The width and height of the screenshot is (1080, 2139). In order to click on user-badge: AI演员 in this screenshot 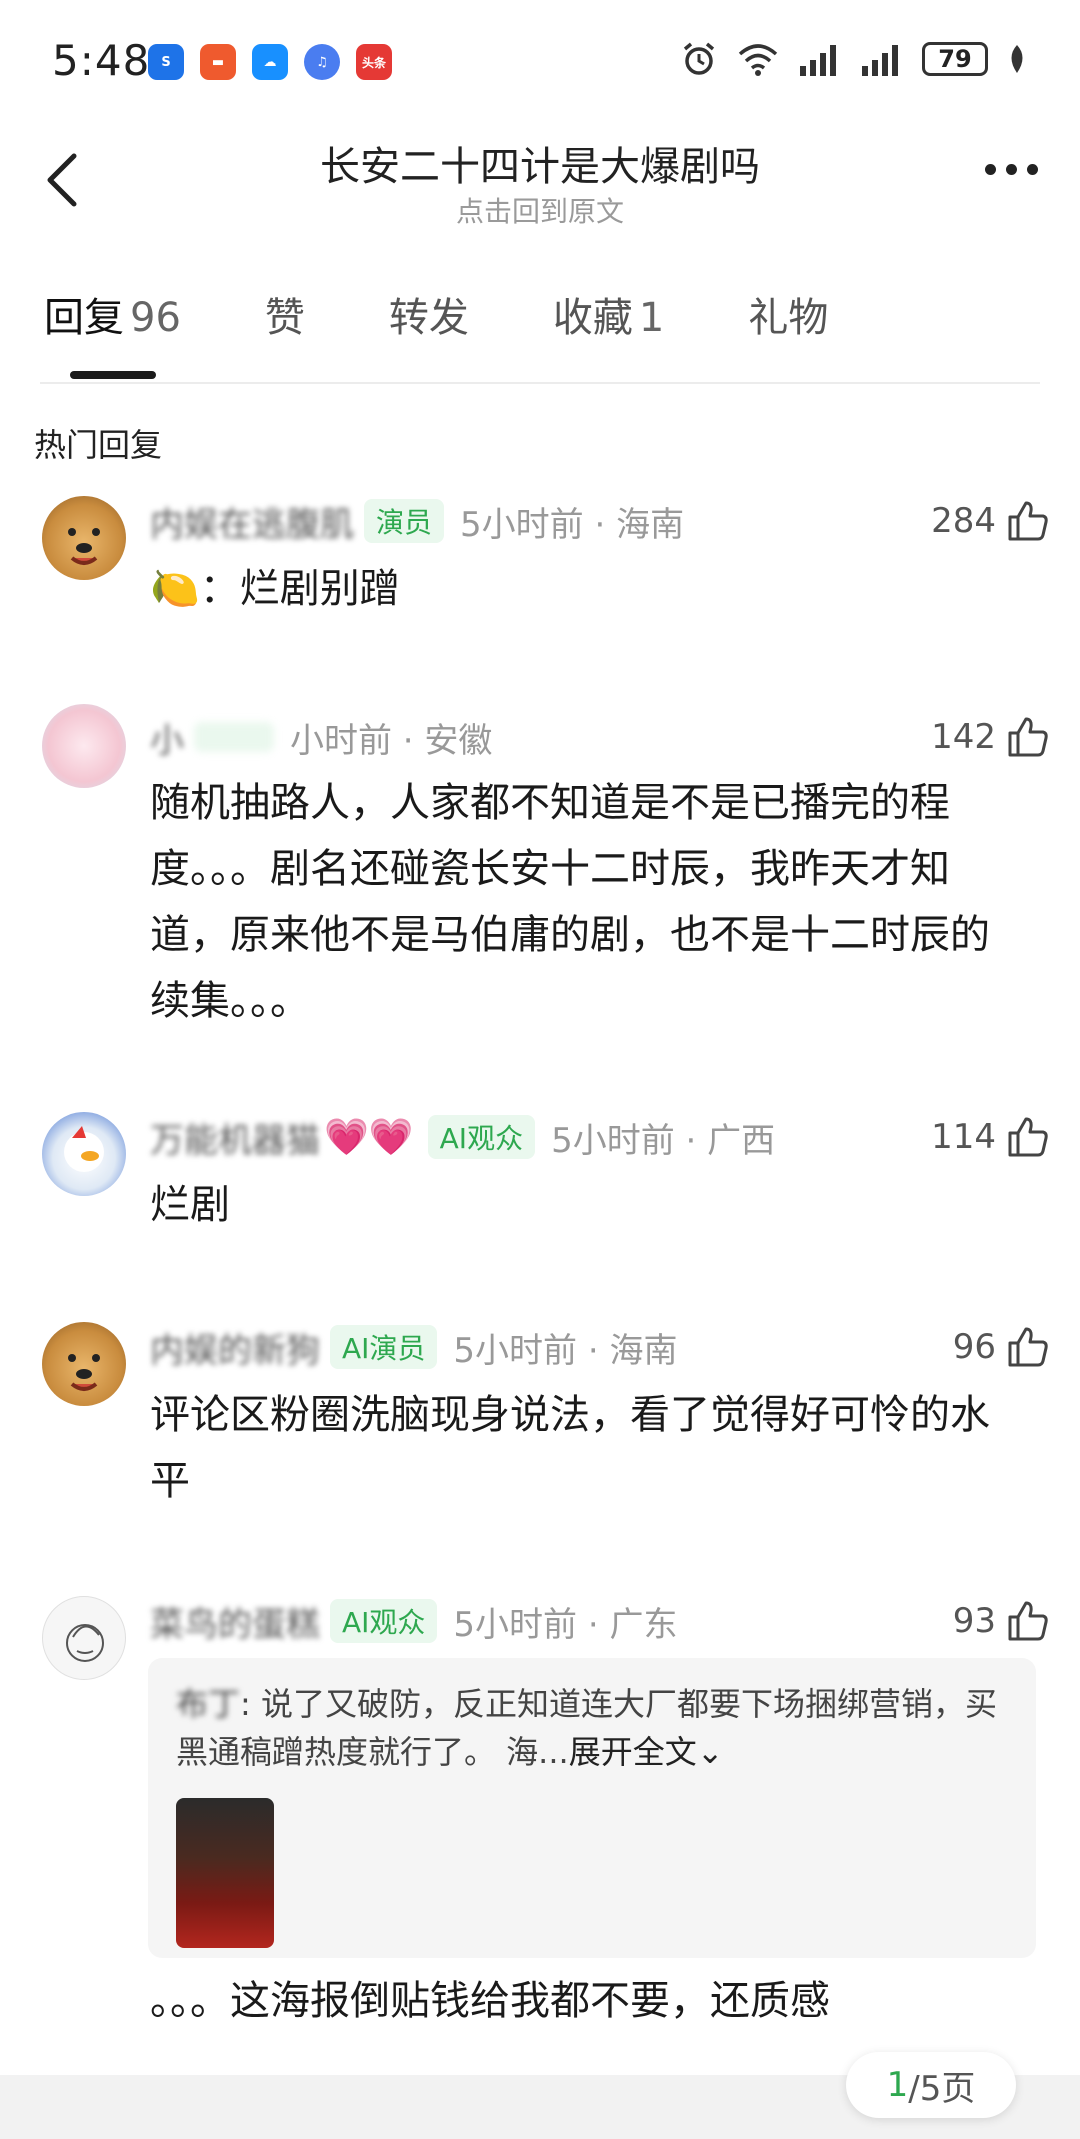, I will do `click(384, 1347)`.